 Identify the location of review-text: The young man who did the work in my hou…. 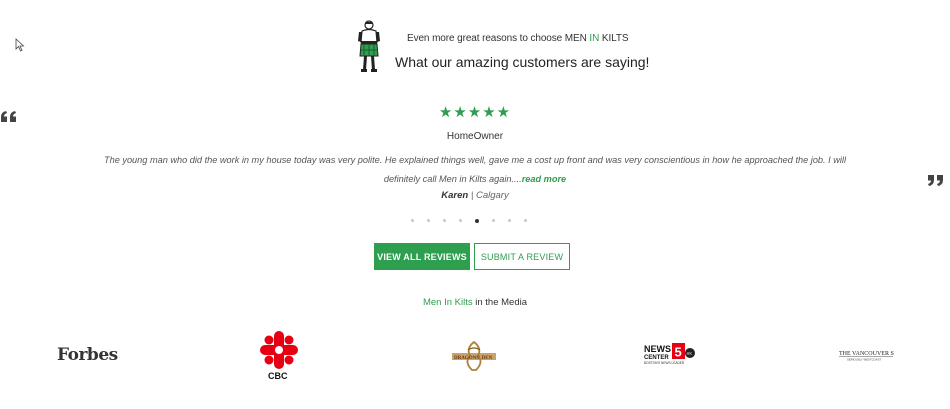
(475, 170).